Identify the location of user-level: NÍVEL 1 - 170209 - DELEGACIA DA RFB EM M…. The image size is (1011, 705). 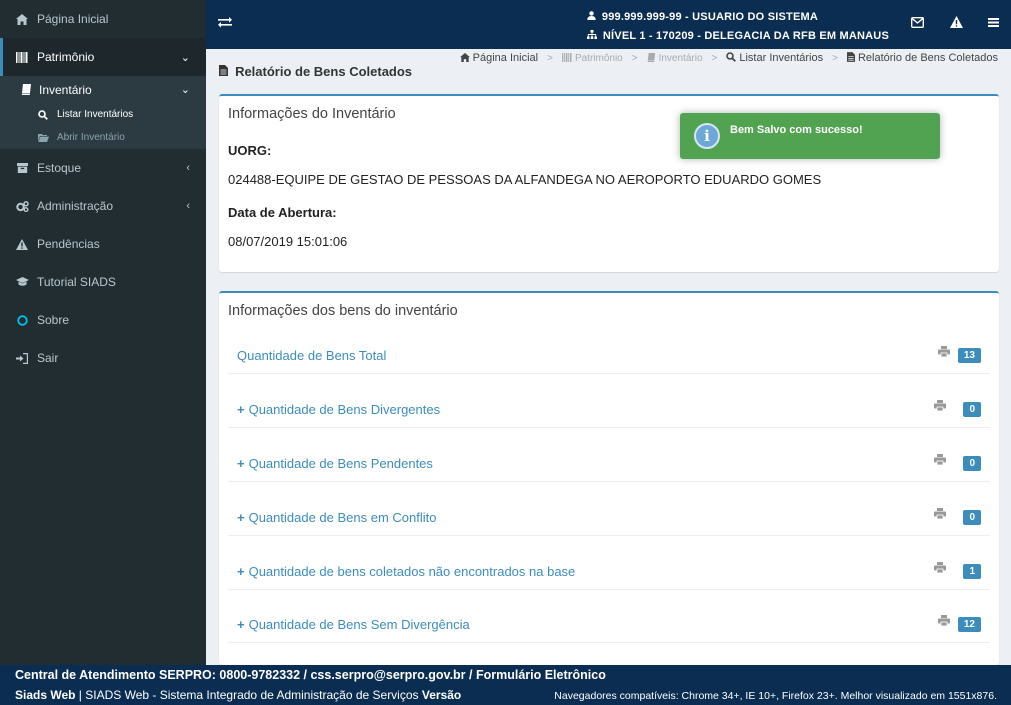
(745, 36).